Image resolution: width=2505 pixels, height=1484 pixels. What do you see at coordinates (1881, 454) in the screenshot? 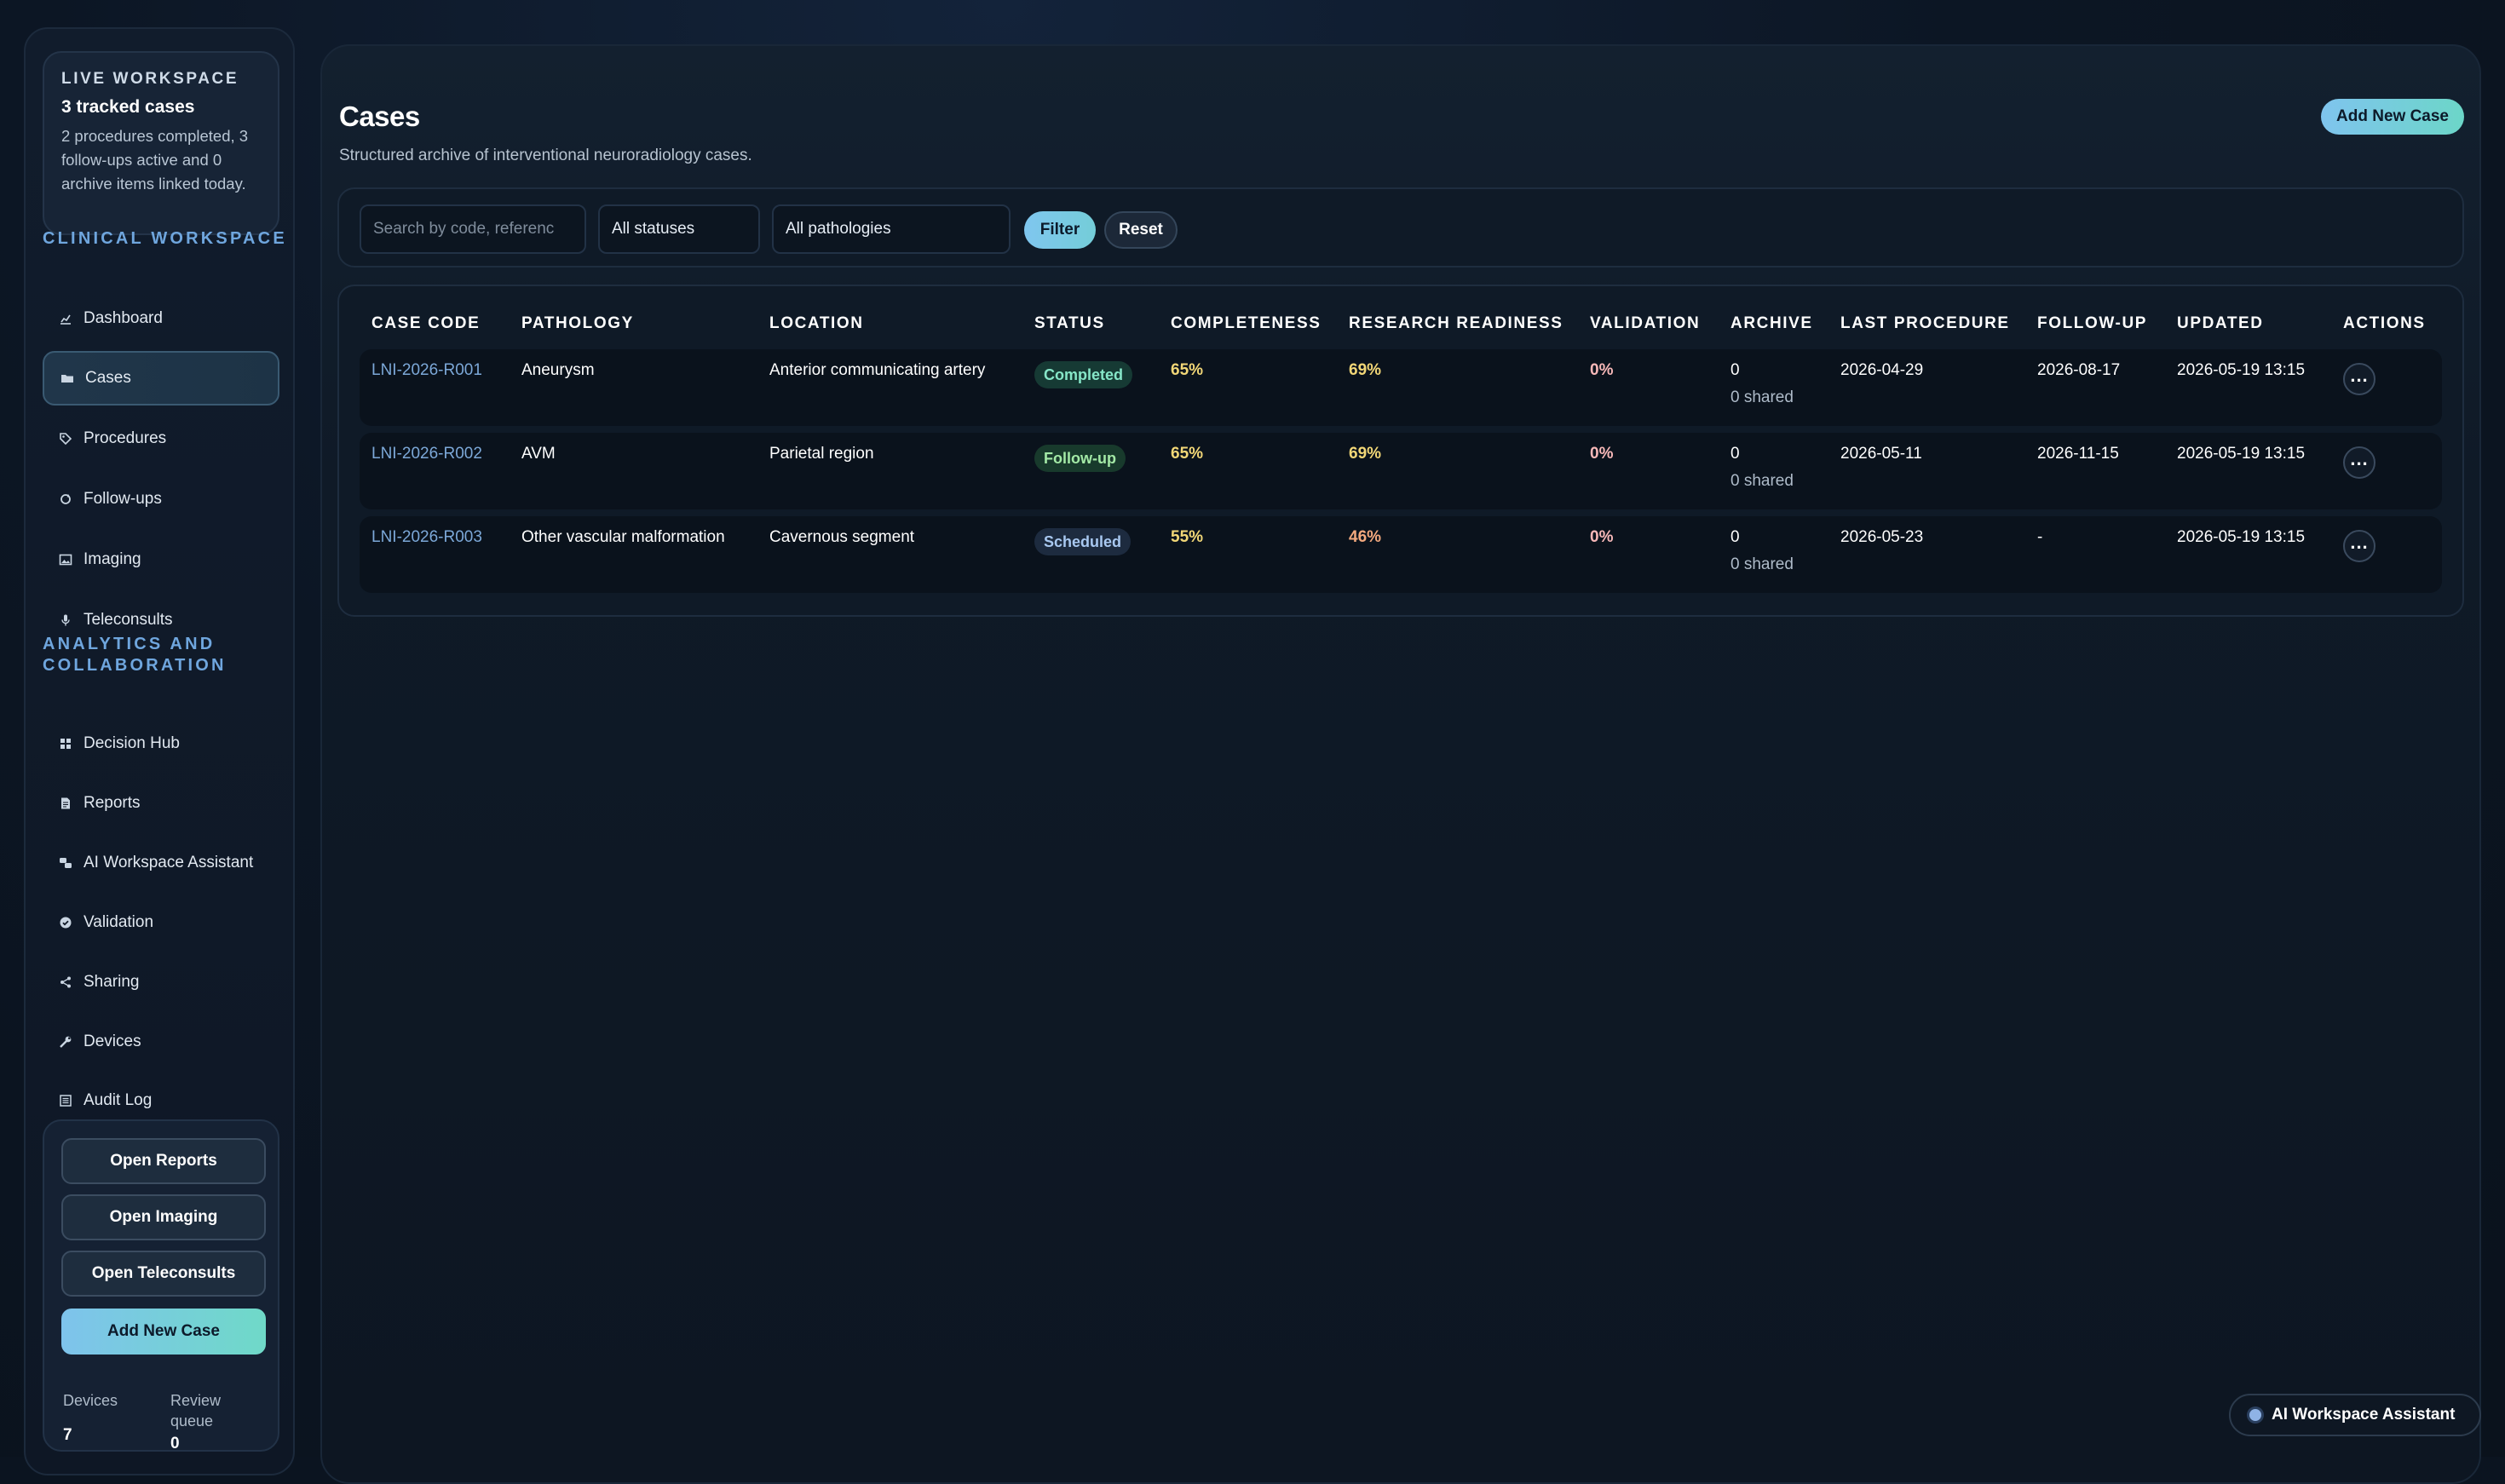
I see `last-procedure-cell: 2026-05-11` at bounding box center [1881, 454].